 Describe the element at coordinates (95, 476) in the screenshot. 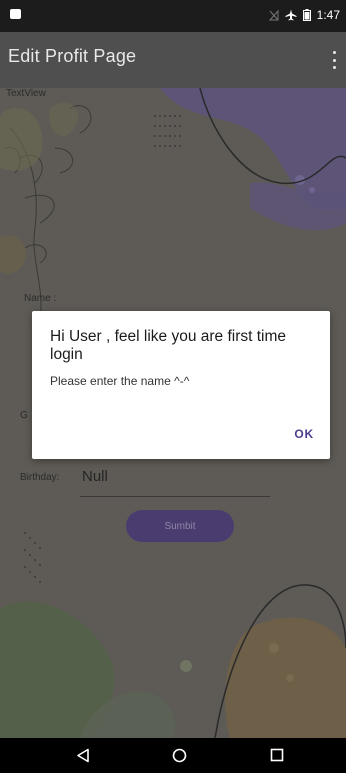

I see `birthday-field: Null` at that location.